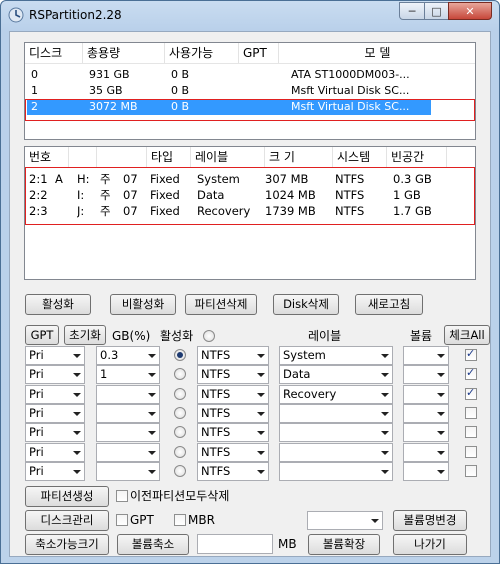 This screenshot has height=564, width=500. I want to click on partition-cell-drive: I:, so click(80, 195).